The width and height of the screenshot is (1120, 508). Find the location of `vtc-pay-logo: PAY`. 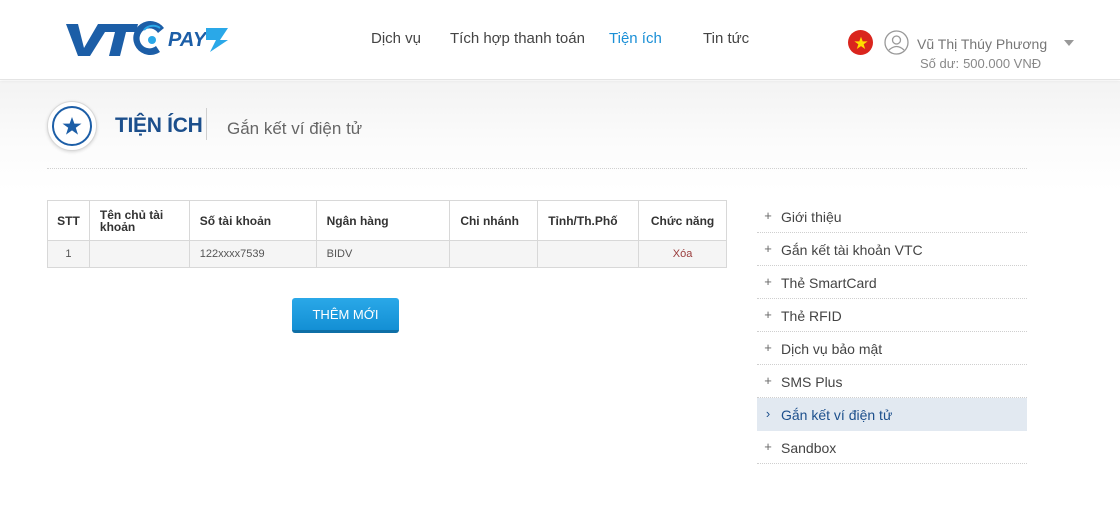

vtc-pay-logo: PAY is located at coordinates (146, 38).